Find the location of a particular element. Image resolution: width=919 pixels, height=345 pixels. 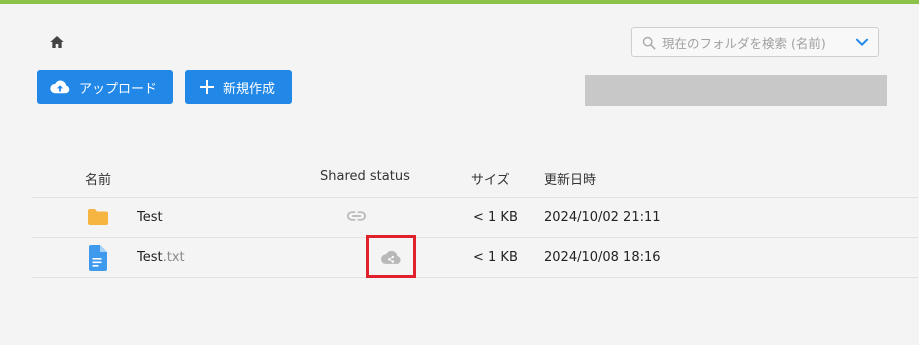

file-extension: .txt is located at coordinates (173, 257).